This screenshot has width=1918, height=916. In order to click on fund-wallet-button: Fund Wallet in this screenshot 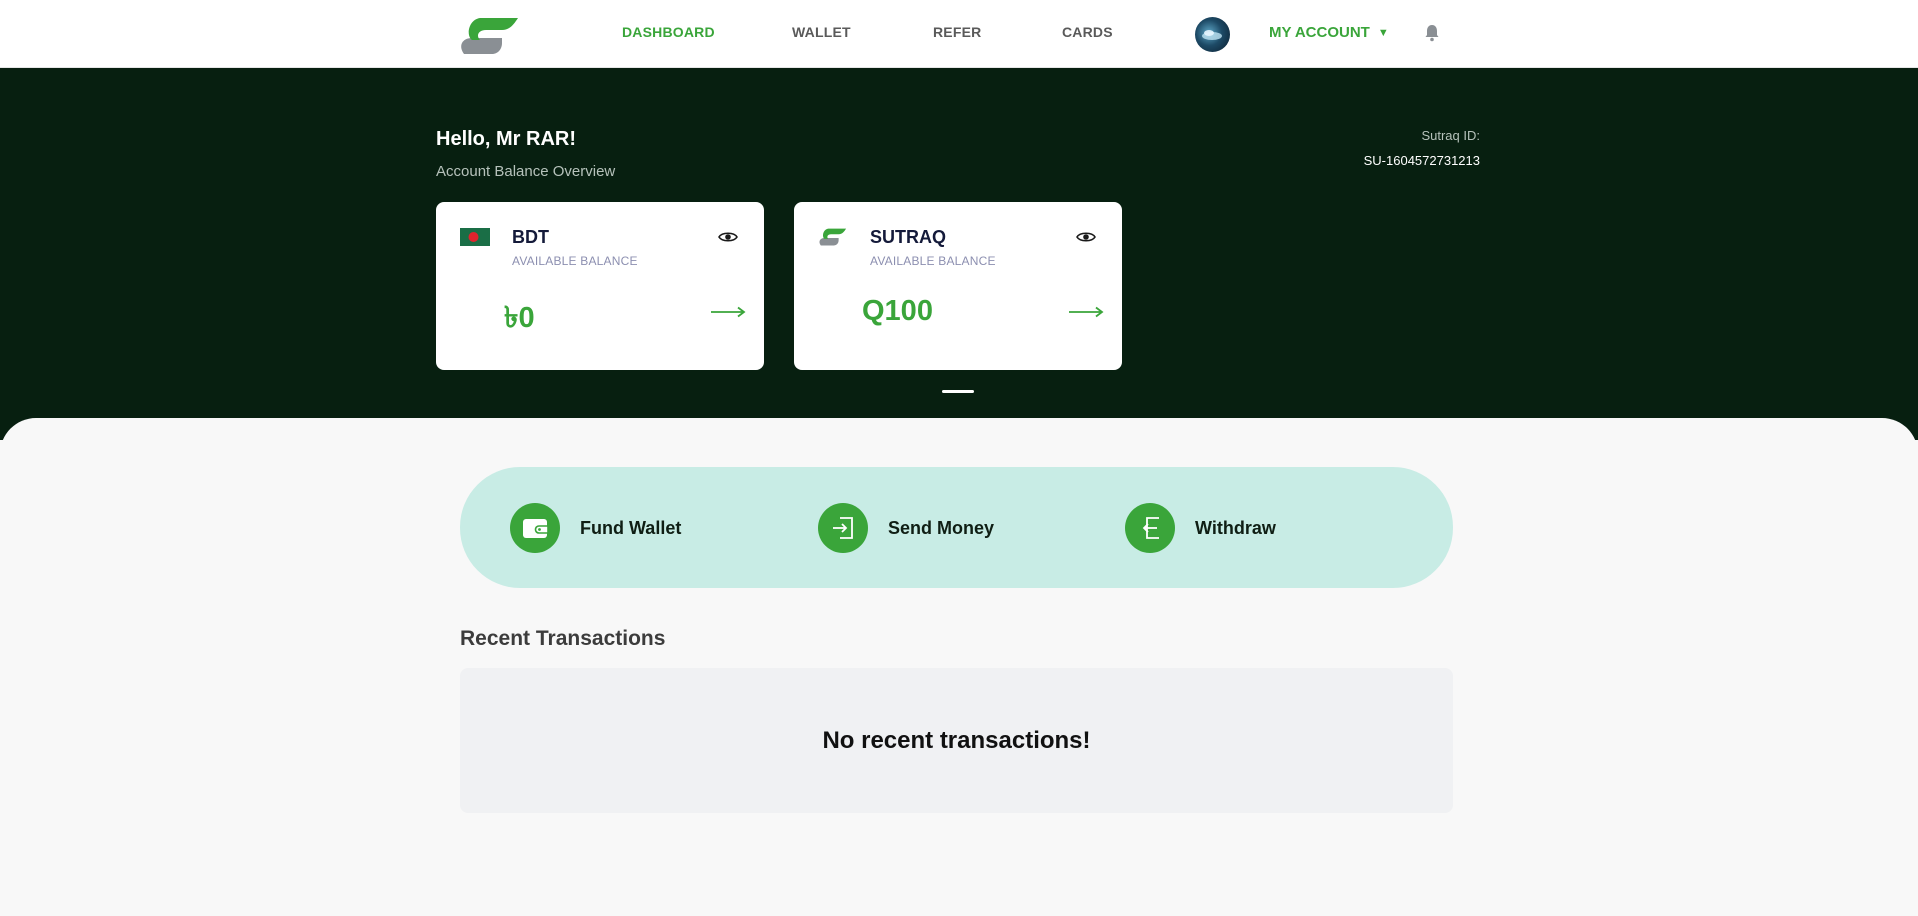, I will do `click(595, 528)`.